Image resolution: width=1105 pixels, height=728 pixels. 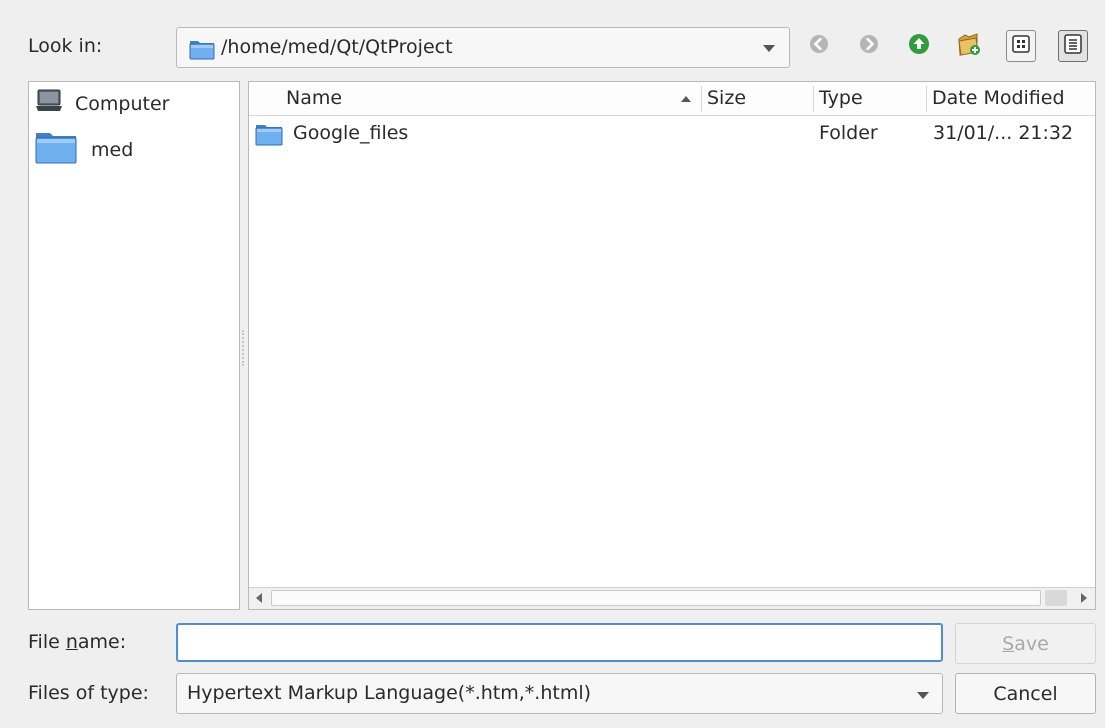 What do you see at coordinates (1056, 598) in the screenshot?
I see `scroll-track-end` at bounding box center [1056, 598].